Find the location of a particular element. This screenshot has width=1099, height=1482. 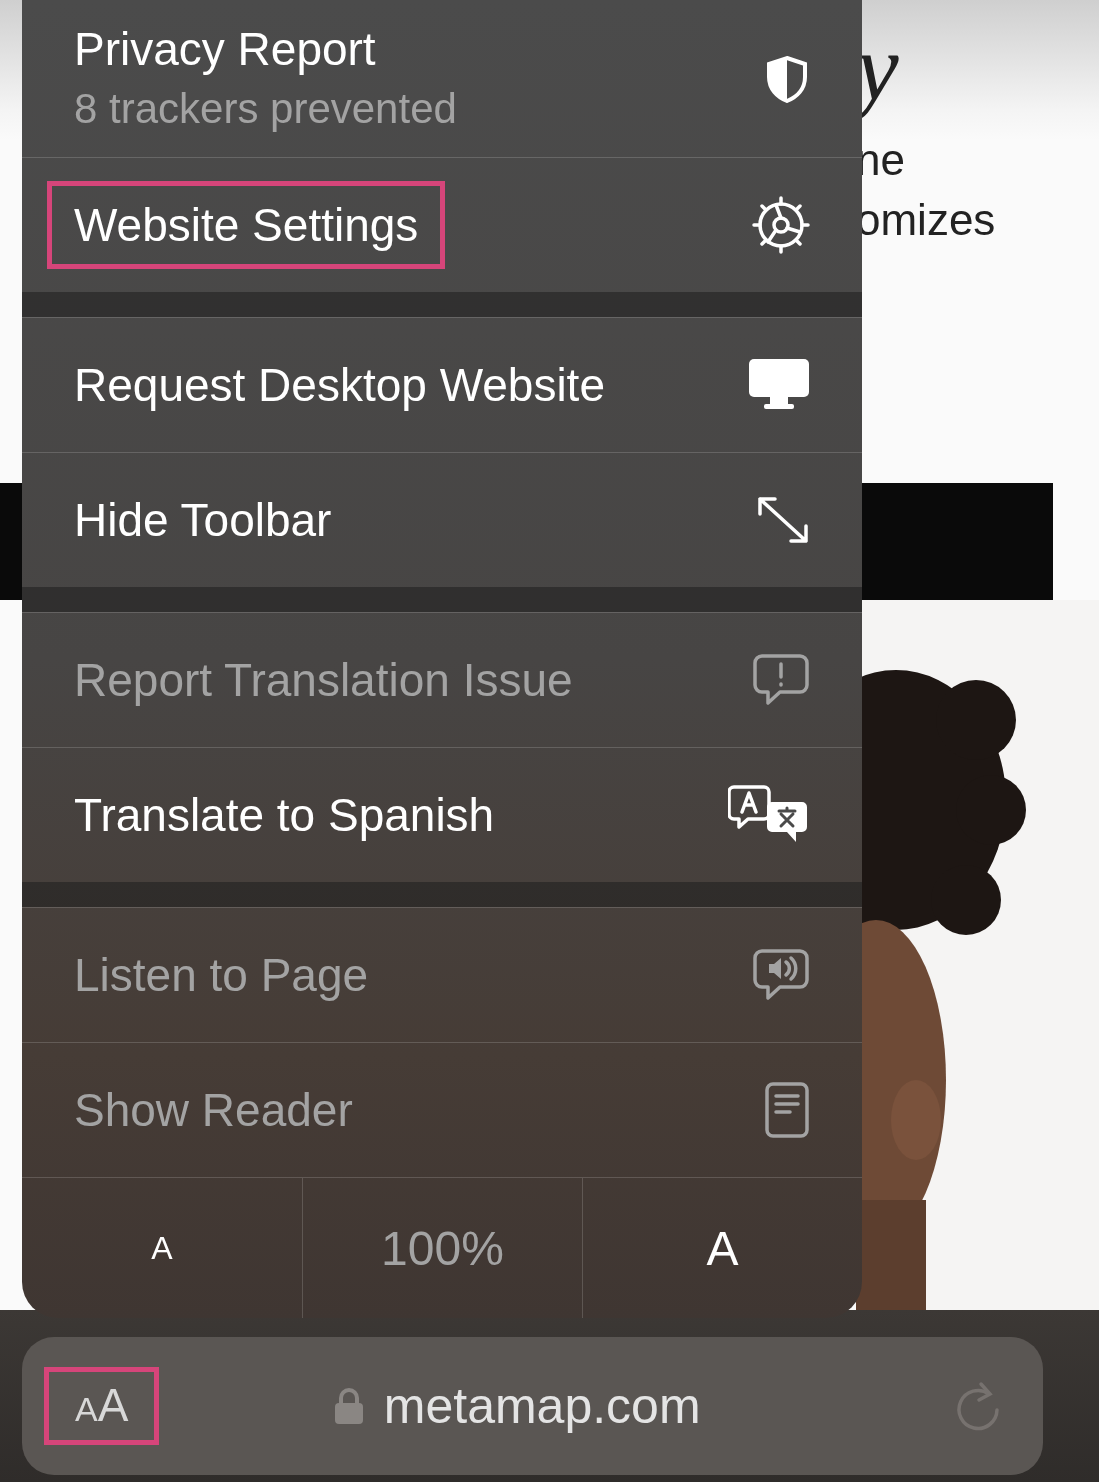

menu-item-label: Privacy Report is located at coordinates (225, 50).